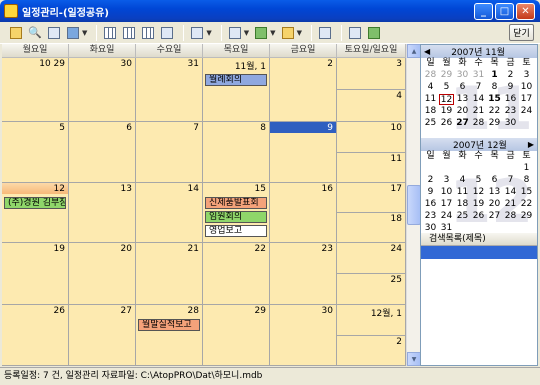 This screenshot has width=540, height=385. Describe the element at coordinates (446, 111) in the screenshot. I see `mini-day: 19` at that location.